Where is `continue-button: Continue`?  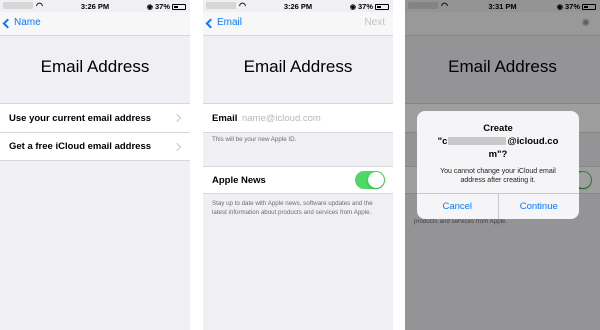 continue-button: Continue is located at coordinates (538, 206).